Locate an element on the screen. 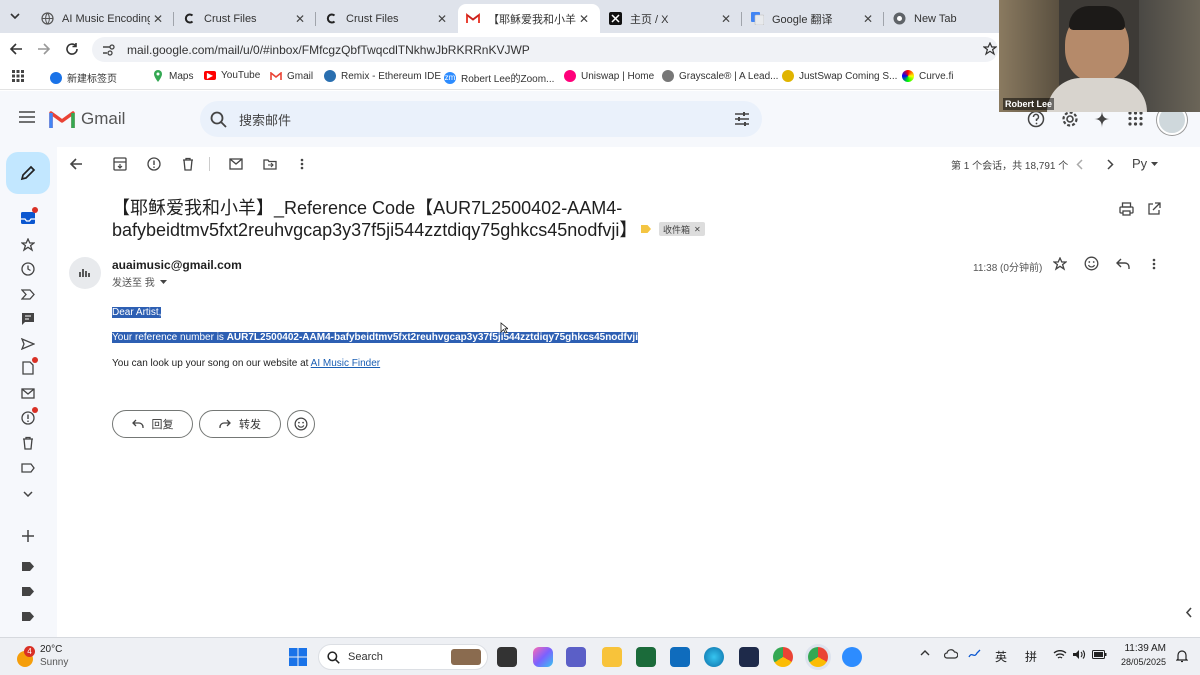  copilot-icon is located at coordinates (543, 657).